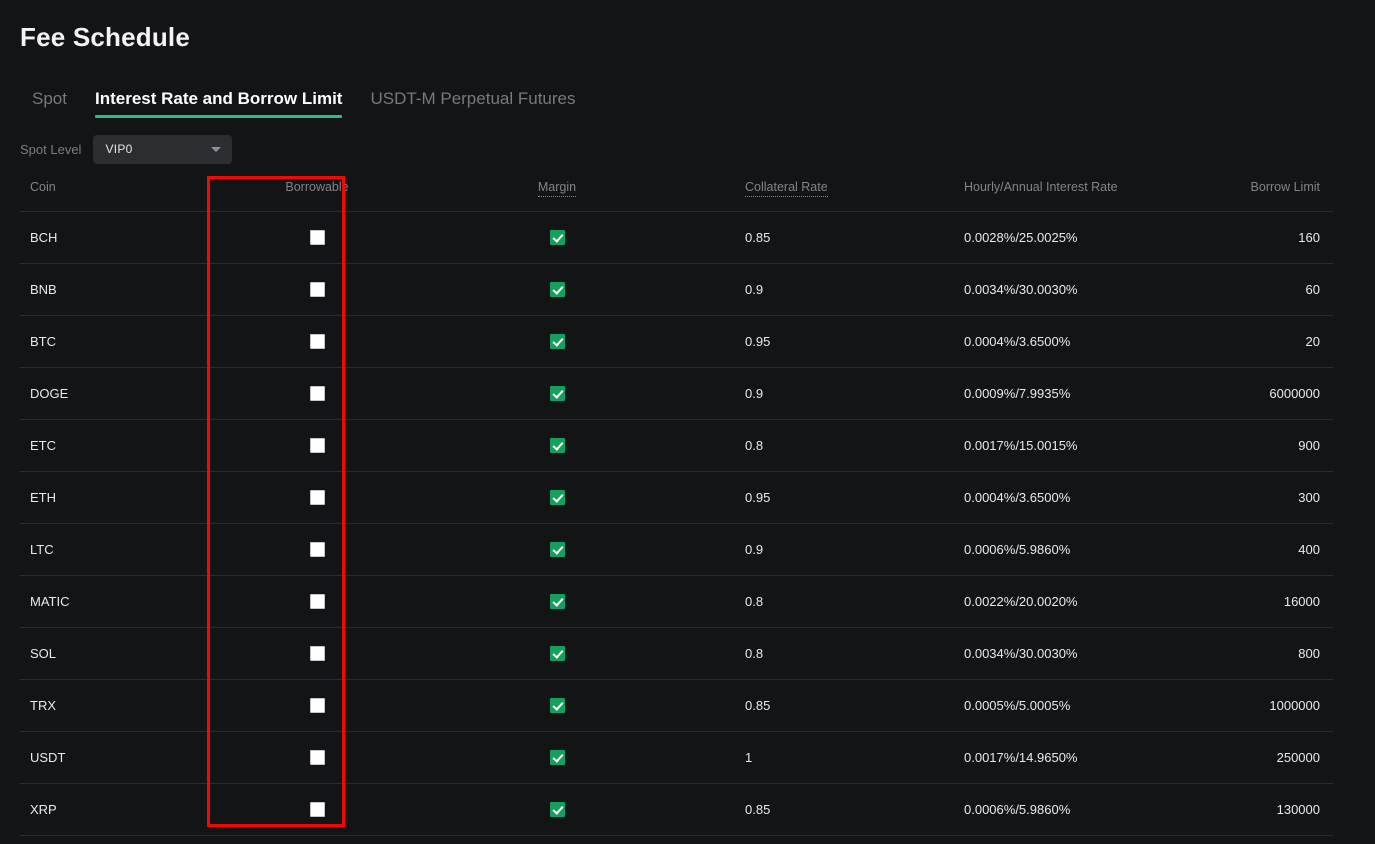 This screenshot has width=1375, height=844. Describe the element at coordinates (754, 549) in the screenshot. I see `cell-collateral-rate: 0.9` at that location.